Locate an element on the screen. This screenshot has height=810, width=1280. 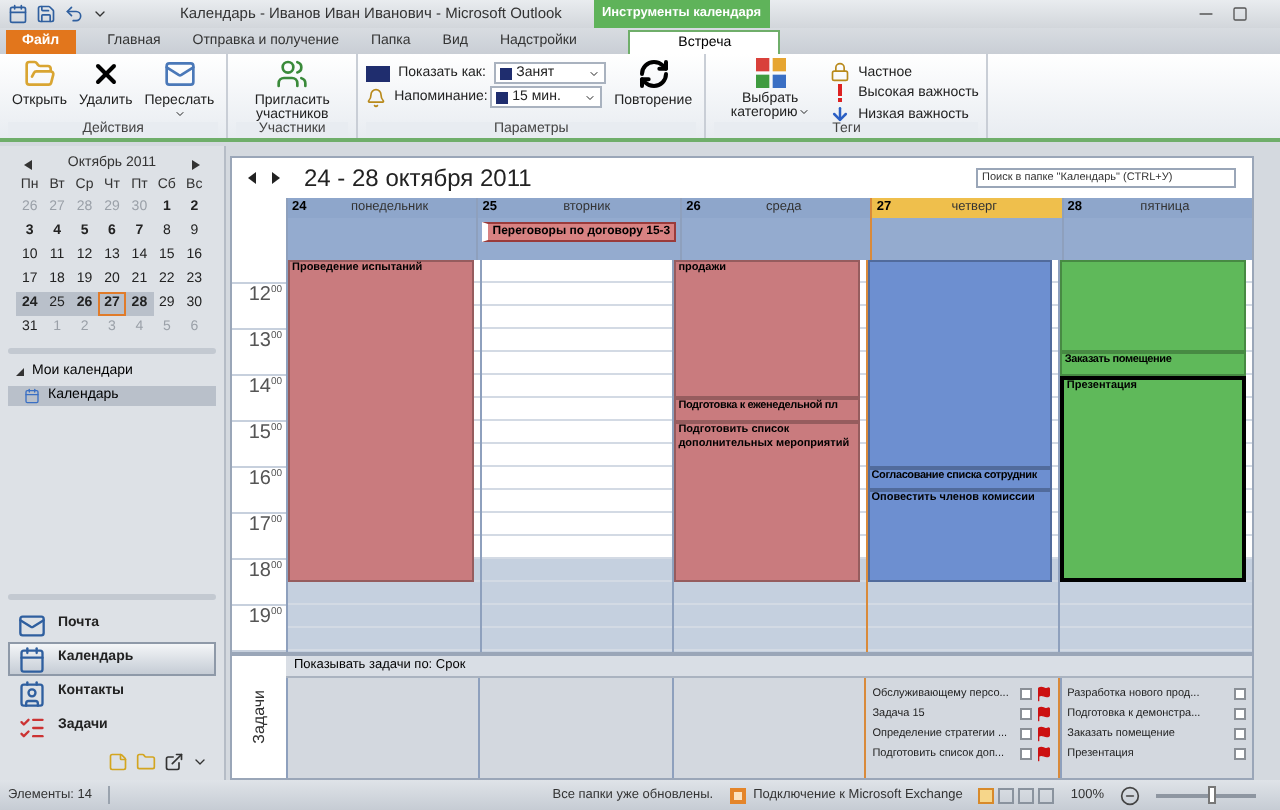
zoom-out-icon is located at coordinates (1130, 795).